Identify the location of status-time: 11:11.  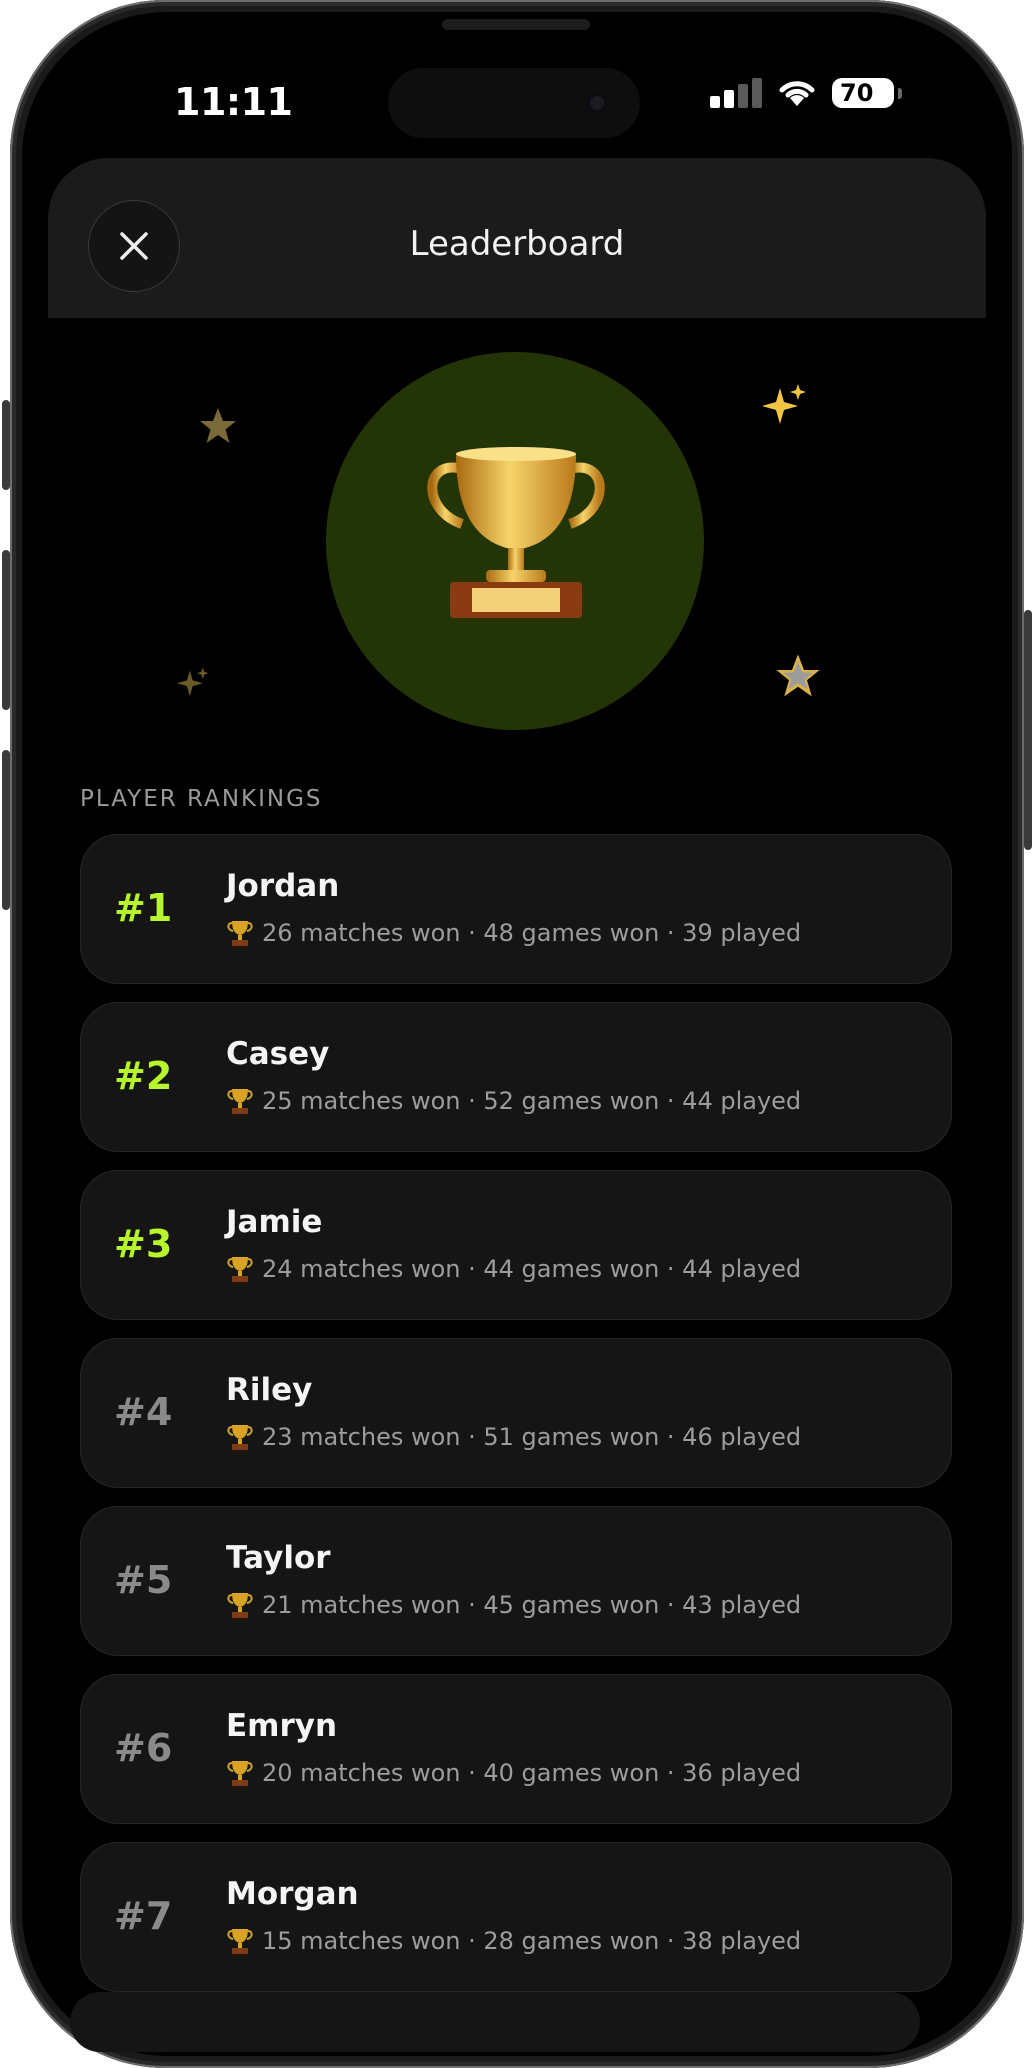
(233, 102).